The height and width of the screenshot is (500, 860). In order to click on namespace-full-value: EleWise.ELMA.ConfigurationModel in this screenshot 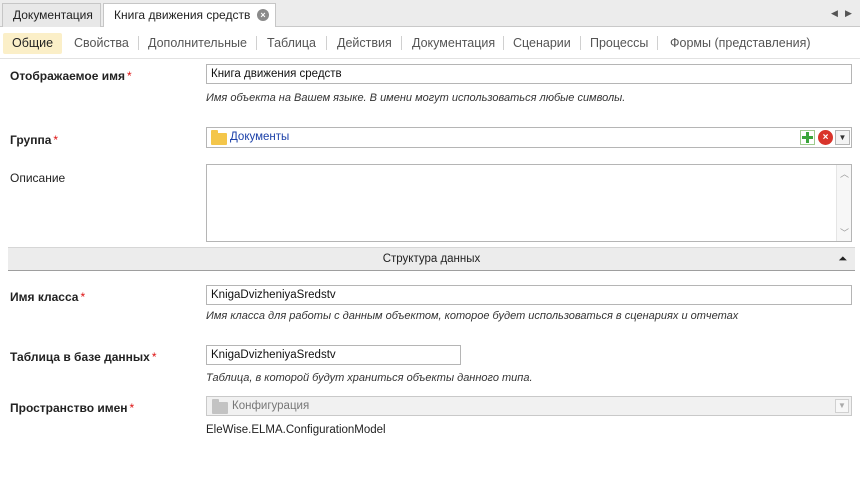, I will do `click(296, 430)`.